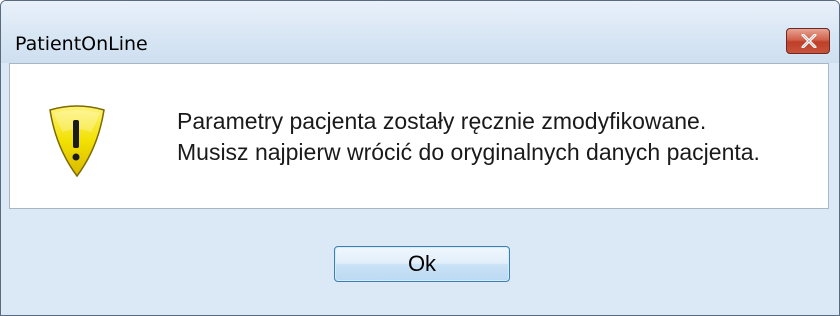 The height and width of the screenshot is (316, 840). Describe the element at coordinates (81, 44) in the screenshot. I see `window-title: PatientOnLine` at that location.